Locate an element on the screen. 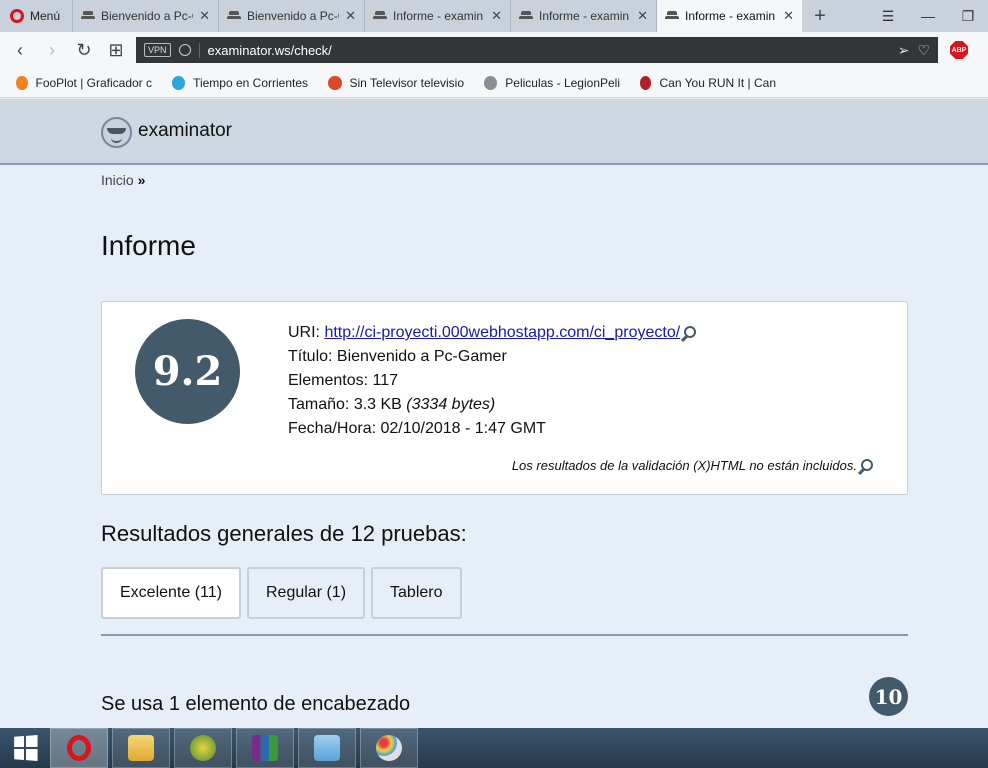 The height and width of the screenshot is (768, 988). back-arrow-icon: ‹ is located at coordinates (20, 50).